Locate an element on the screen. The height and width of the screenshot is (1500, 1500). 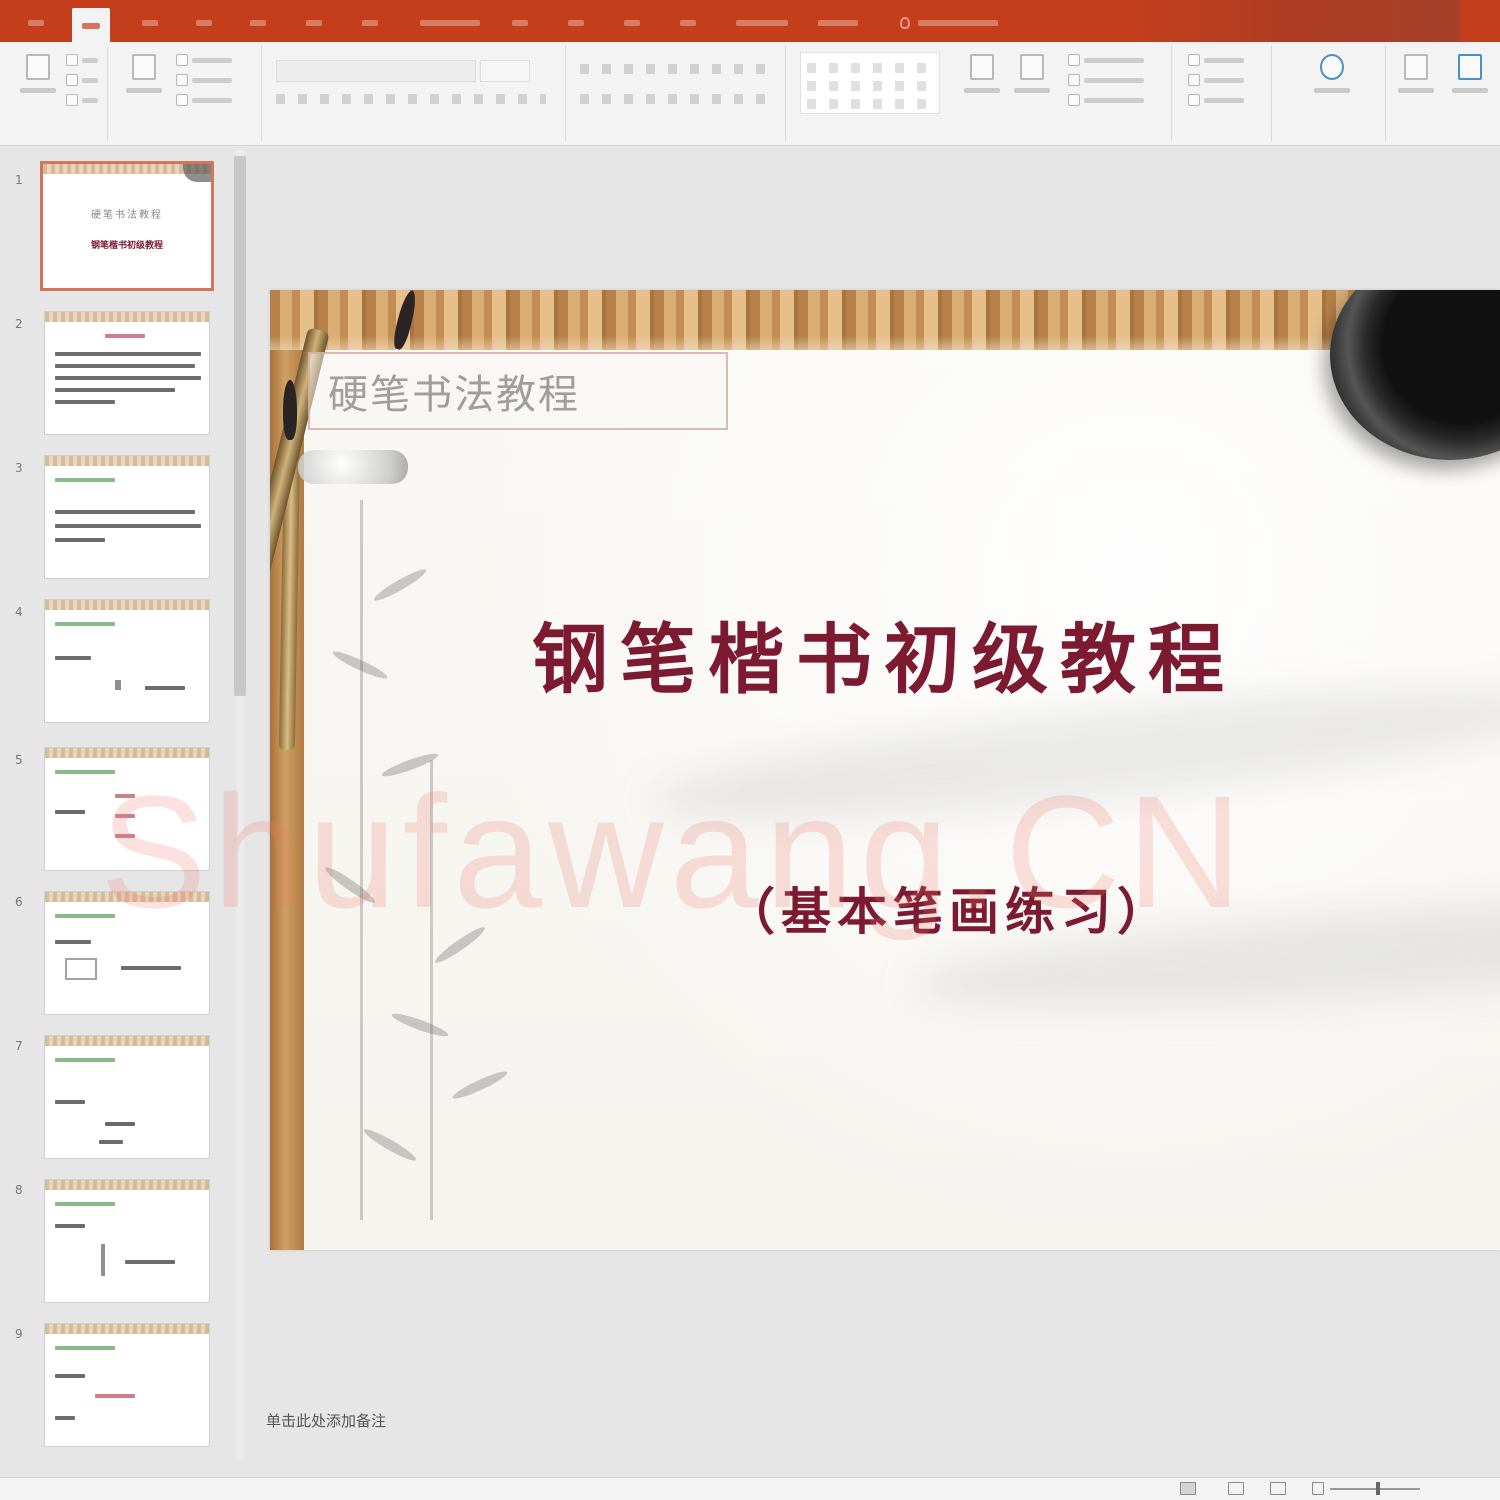
bamboo-stem is located at coordinates (361, 860).